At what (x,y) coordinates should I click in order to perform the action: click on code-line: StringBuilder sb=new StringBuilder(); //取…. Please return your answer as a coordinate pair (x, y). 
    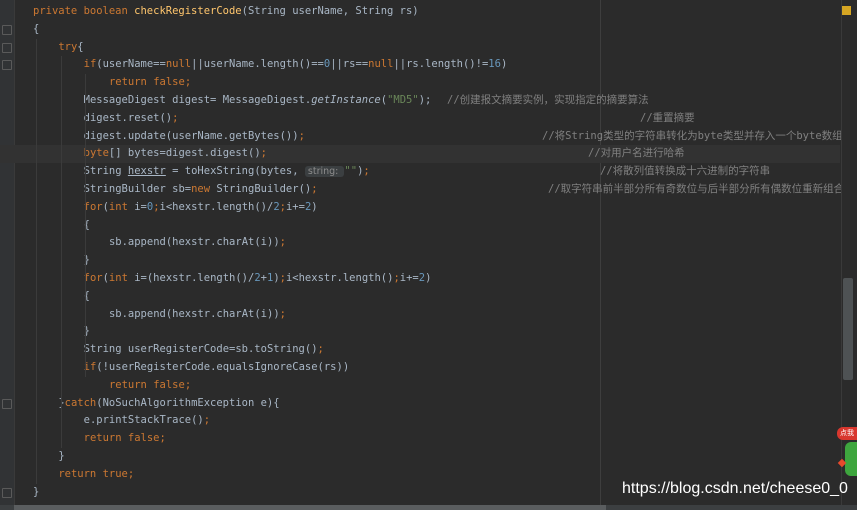
    Looking at the image, I should click on (422, 190).